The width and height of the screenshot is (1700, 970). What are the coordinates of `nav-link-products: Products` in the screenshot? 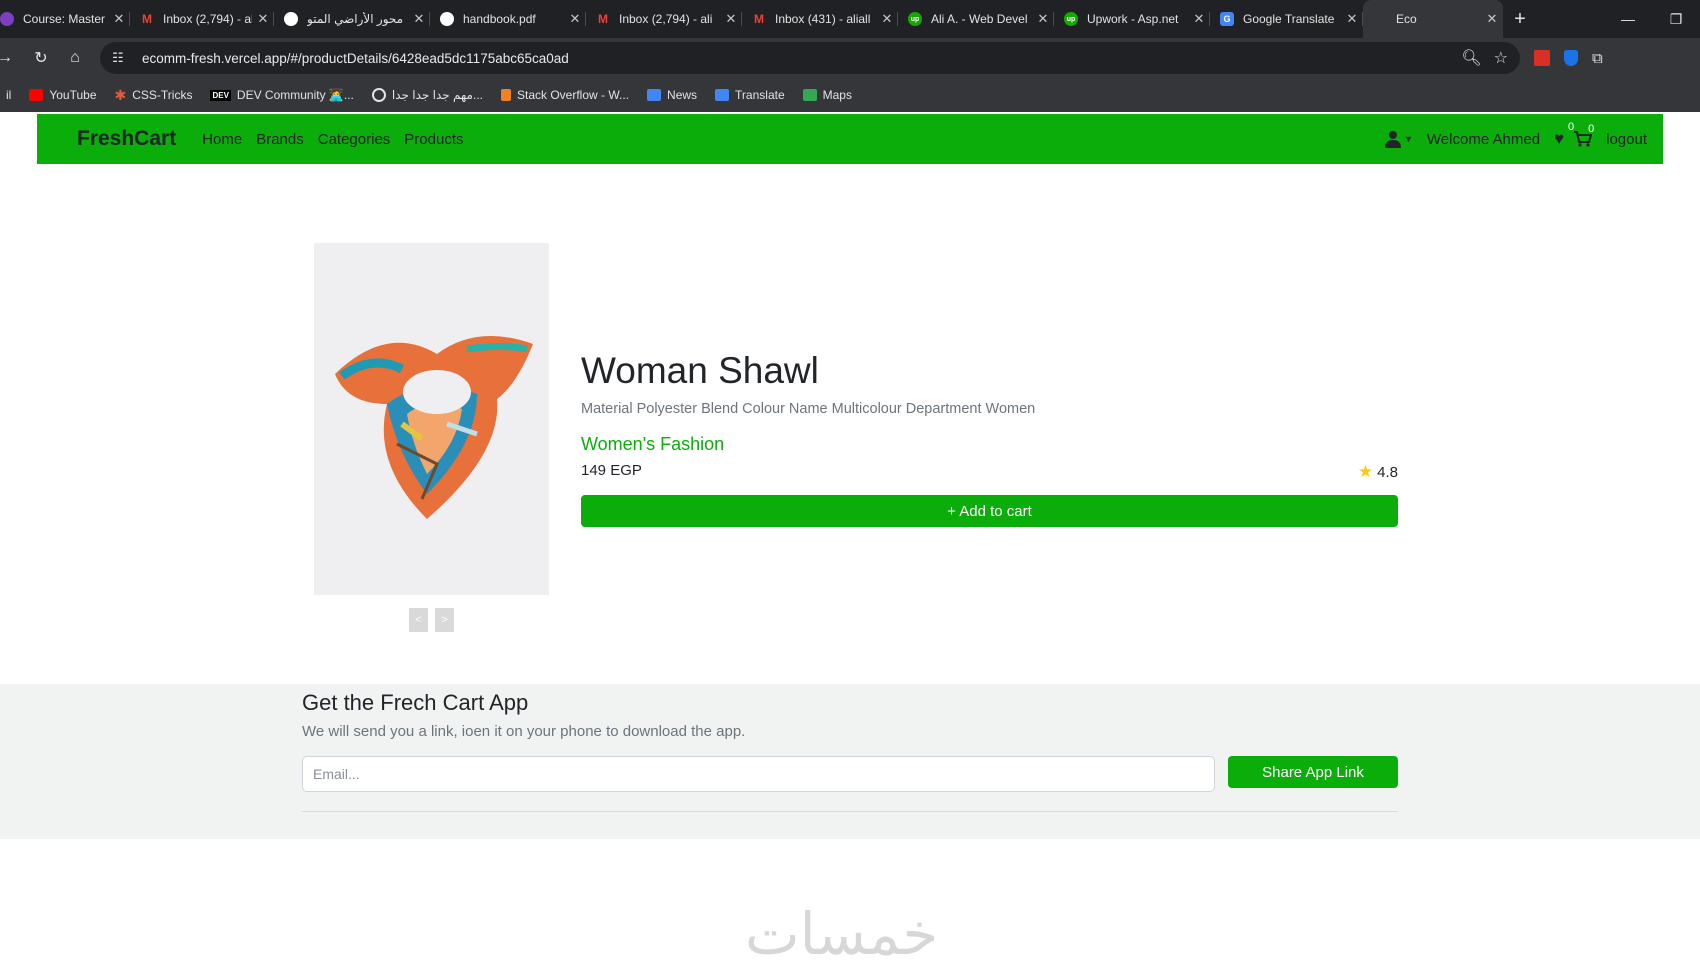 It's located at (433, 139).